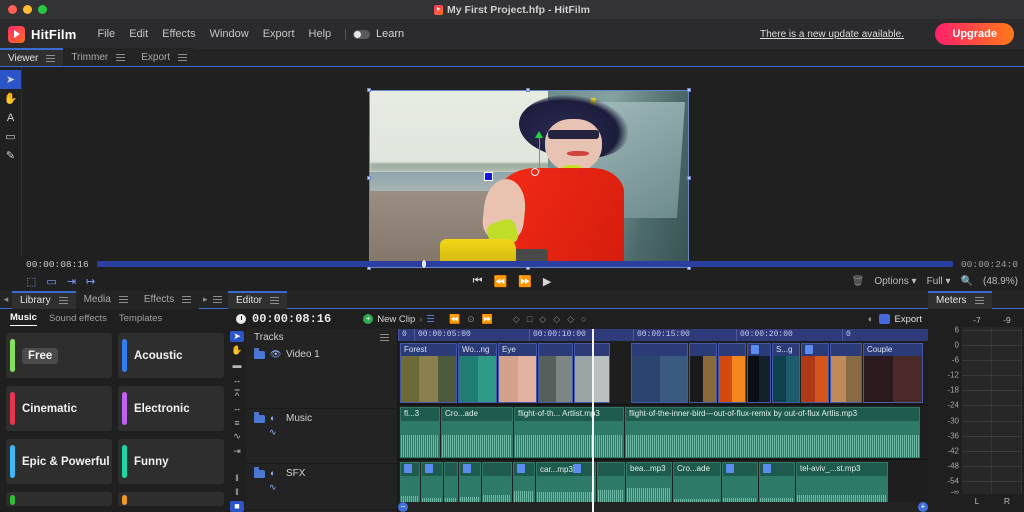 This screenshot has width=1024, height=512. Describe the element at coordinates (237, 491) in the screenshot. I see `marker-tool: ‖` at that location.